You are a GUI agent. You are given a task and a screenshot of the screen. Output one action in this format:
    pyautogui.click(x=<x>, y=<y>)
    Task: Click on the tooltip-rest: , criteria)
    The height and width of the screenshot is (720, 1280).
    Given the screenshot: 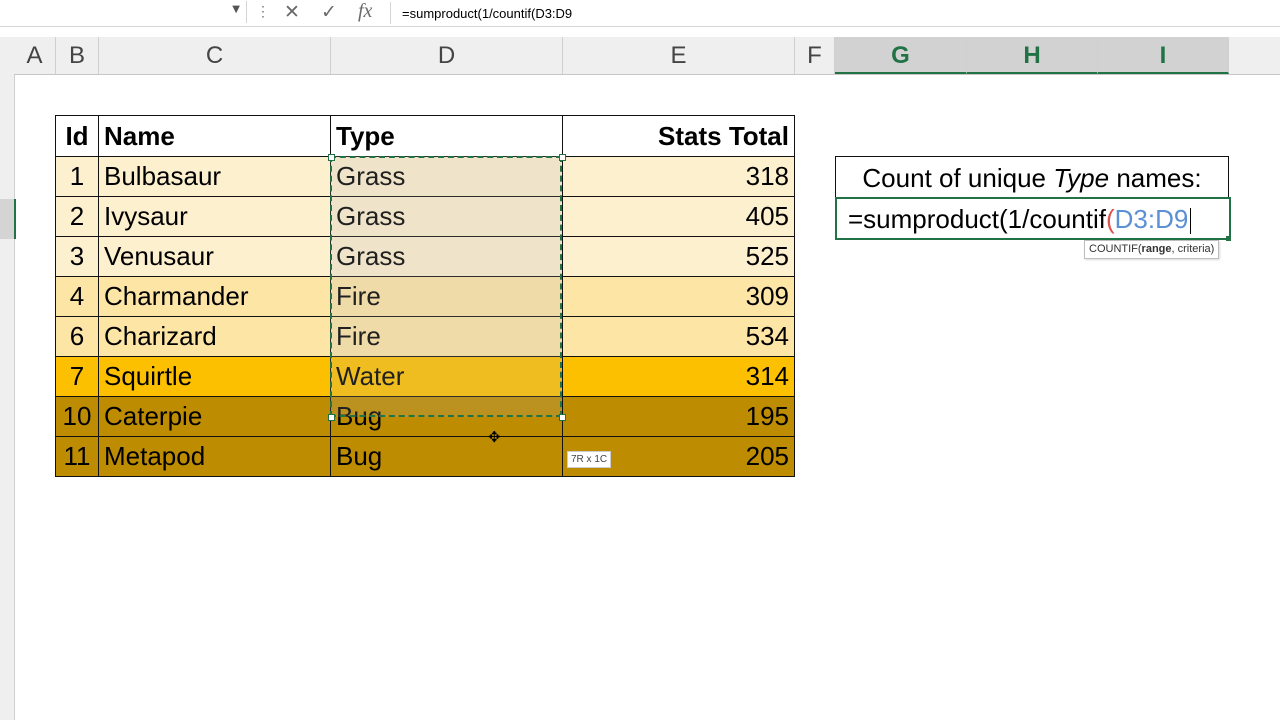 What is the action you would take?
    pyautogui.click(x=1193, y=249)
    